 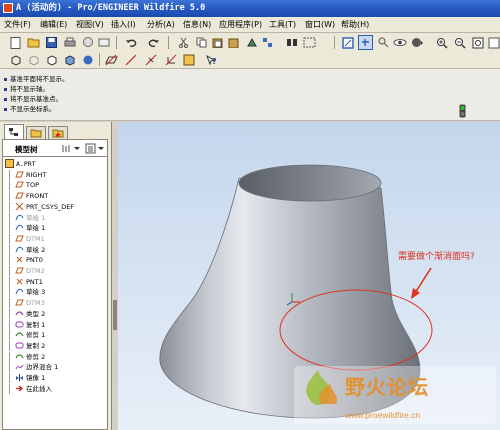 What do you see at coordinates (55, 271) in the screenshot?
I see `tree-item: DTM2` at bounding box center [55, 271].